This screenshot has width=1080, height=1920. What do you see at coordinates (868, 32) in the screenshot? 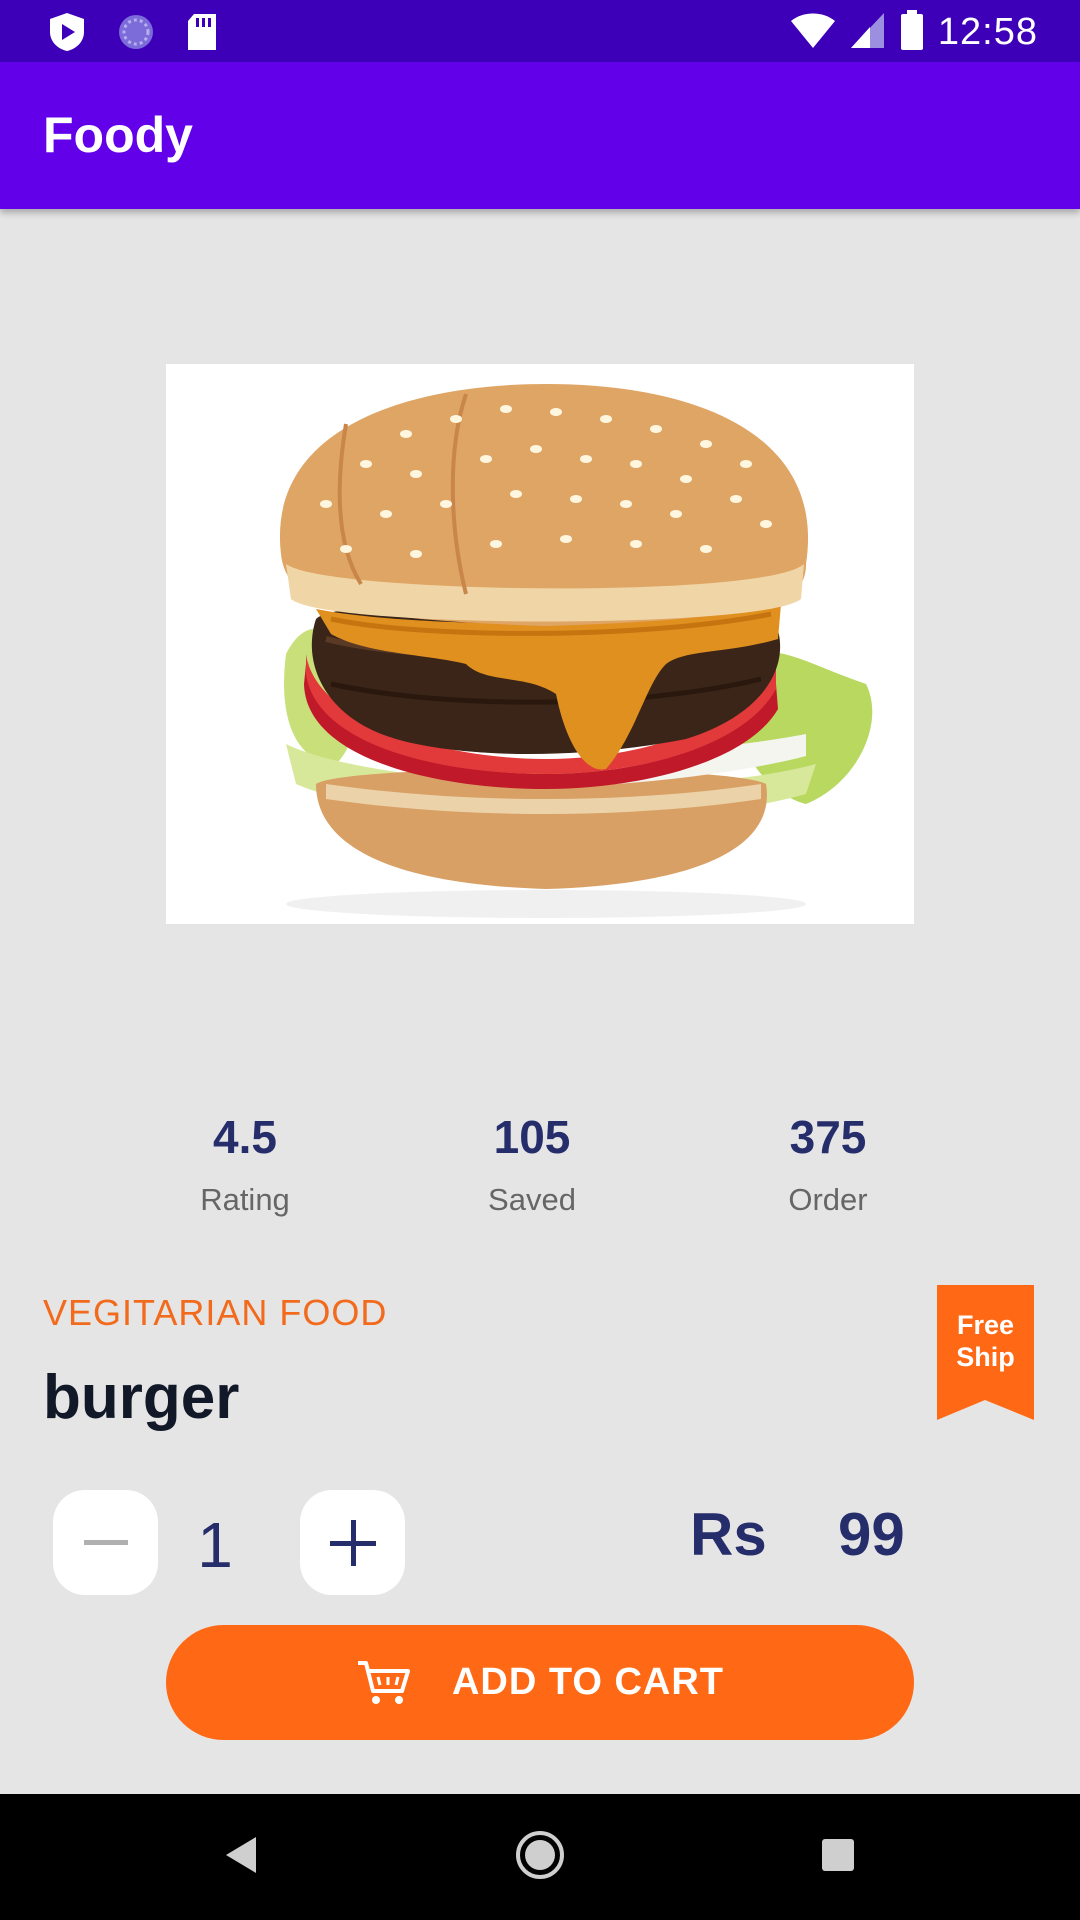
I see `signal-icon` at bounding box center [868, 32].